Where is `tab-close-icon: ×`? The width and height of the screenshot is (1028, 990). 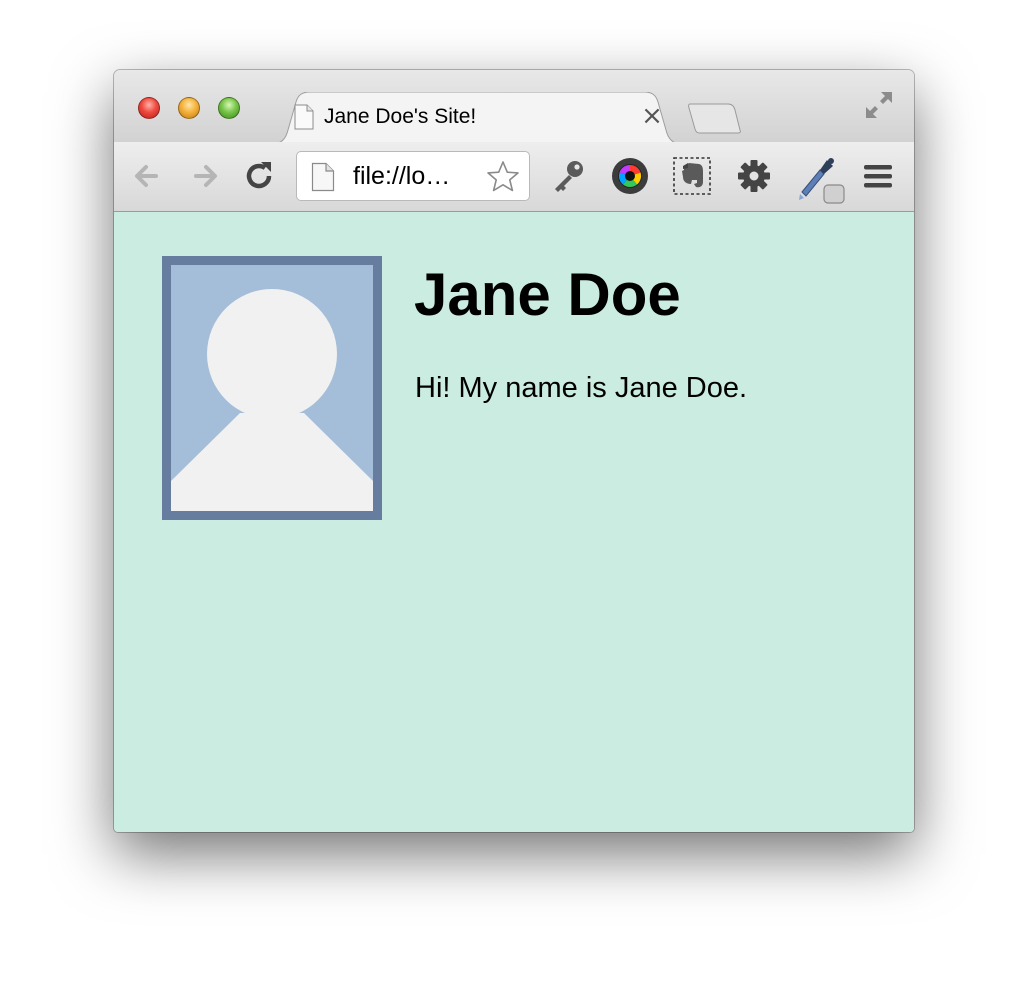
tab-close-icon: × is located at coordinates (652, 116).